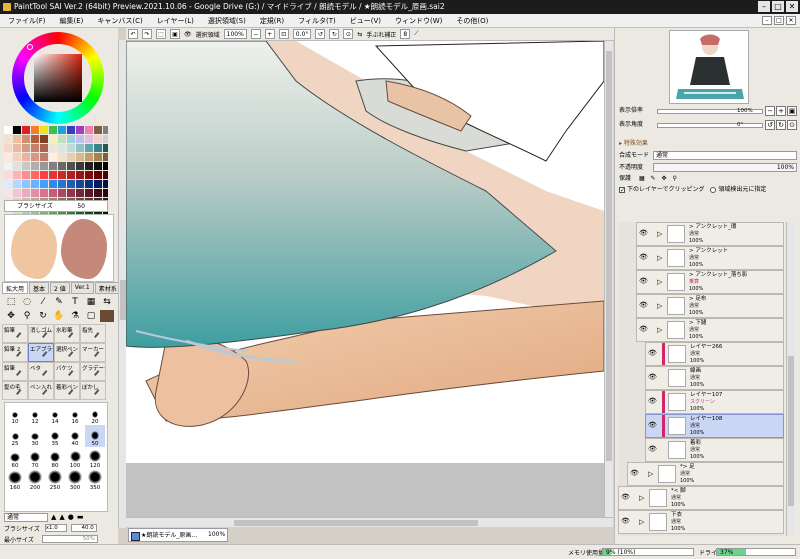 This screenshot has width=800, height=559. I want to click on canvas-vertical-scrollbar, so click(608, 279).